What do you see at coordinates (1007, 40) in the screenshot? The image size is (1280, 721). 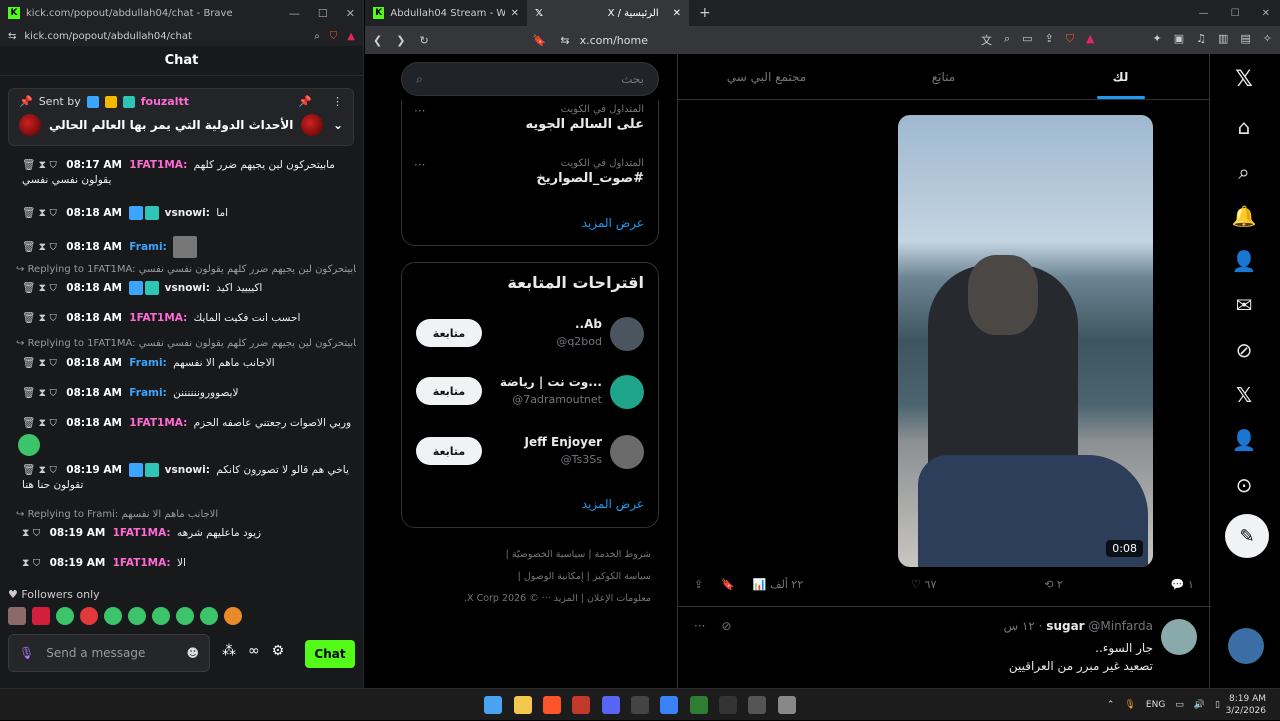 I see `zoom-icon: ⌕` at bounding box center [1007, 40].